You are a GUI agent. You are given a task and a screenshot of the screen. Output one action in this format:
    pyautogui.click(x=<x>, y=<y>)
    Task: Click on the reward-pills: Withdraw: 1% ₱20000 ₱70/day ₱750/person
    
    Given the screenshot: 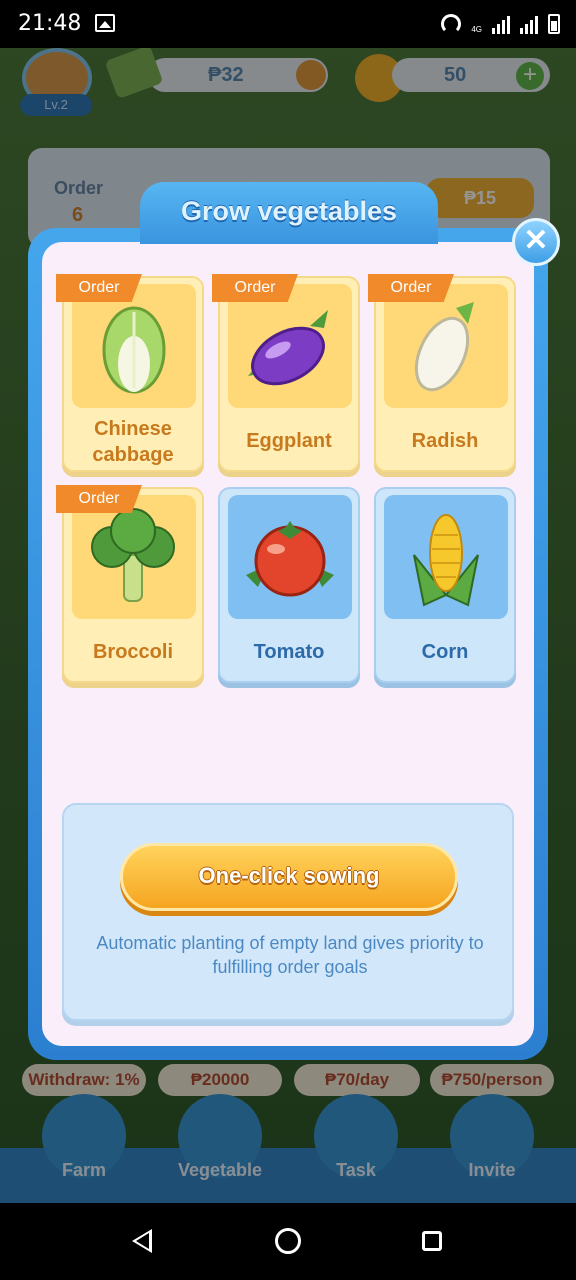 What is the action you would take?
    pyautogui.click(x=288, y=1084)
    